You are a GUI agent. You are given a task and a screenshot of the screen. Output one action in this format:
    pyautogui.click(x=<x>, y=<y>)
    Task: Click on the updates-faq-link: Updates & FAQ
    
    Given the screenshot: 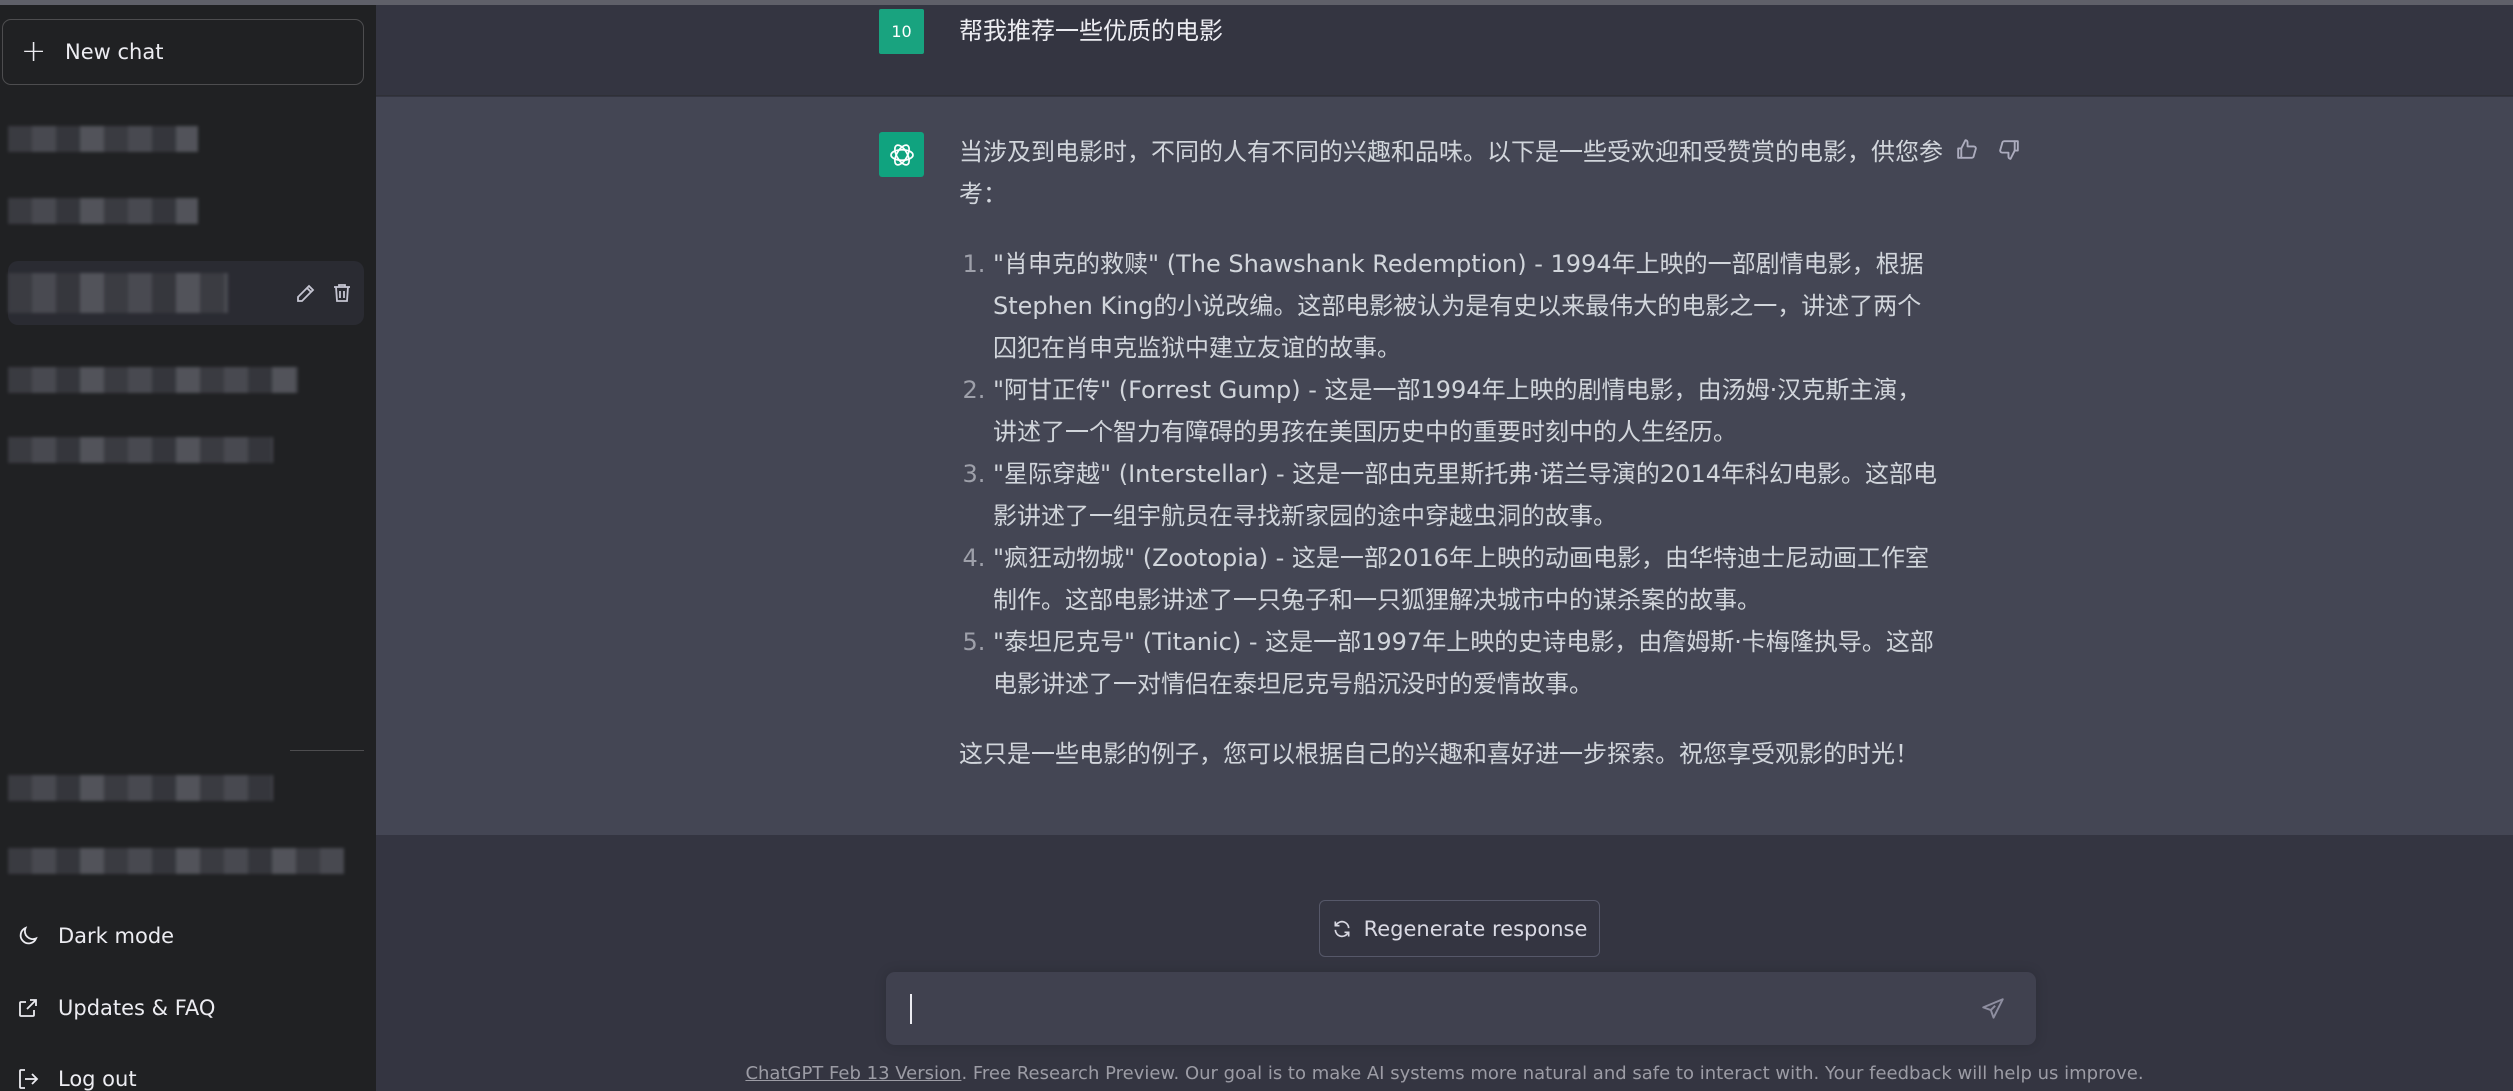 What is the action you would take?
    pyautogui.click(x=115, y=1008)
    